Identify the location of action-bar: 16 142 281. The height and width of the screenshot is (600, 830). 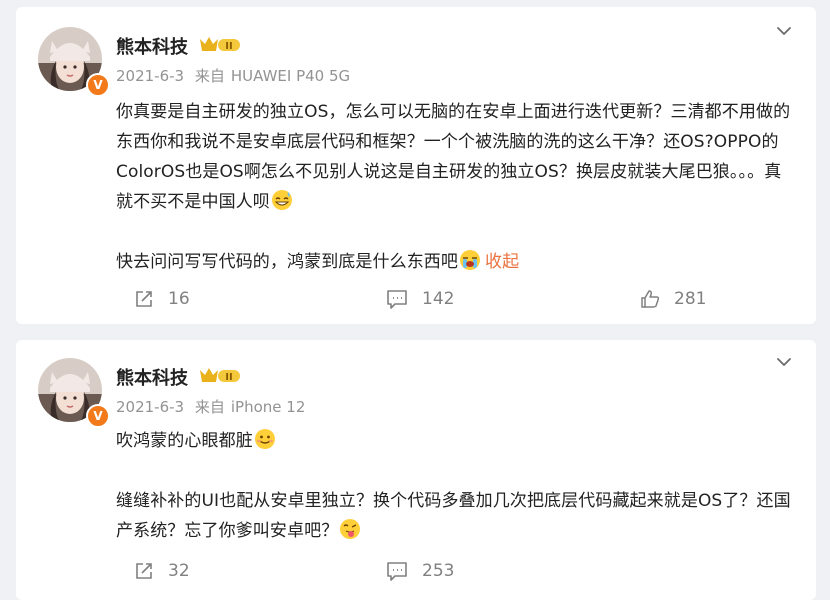
(416, 301).